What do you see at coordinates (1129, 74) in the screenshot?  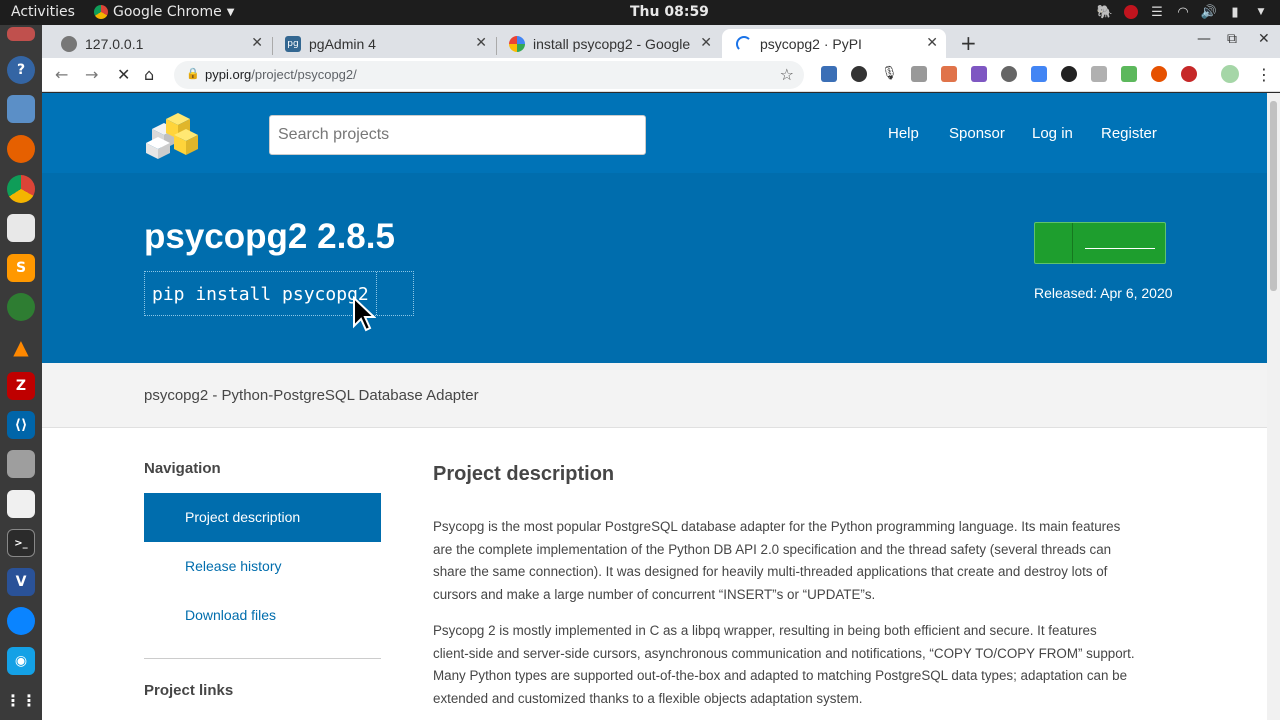 I see `download-icon` at bounding box center [1129, 74].